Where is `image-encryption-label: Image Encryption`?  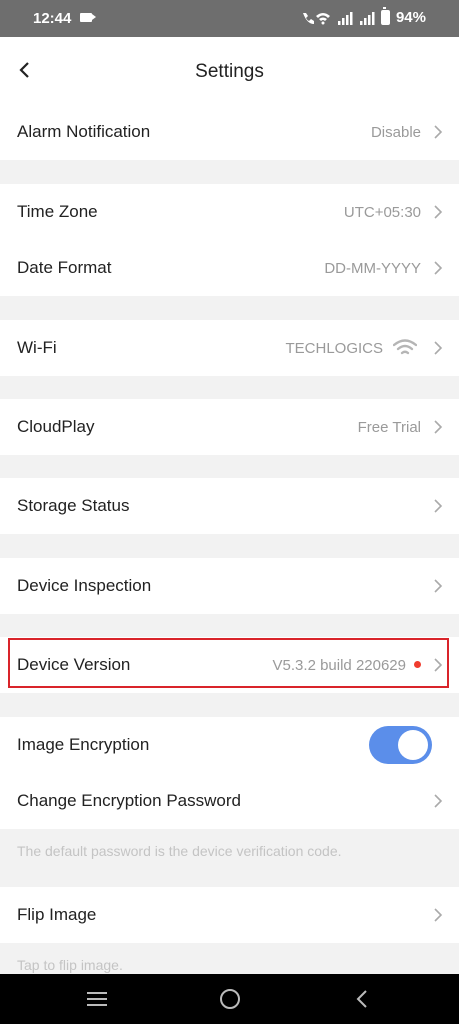 image-encryption-label: Image Encryption is located at coordinates (83, 744).